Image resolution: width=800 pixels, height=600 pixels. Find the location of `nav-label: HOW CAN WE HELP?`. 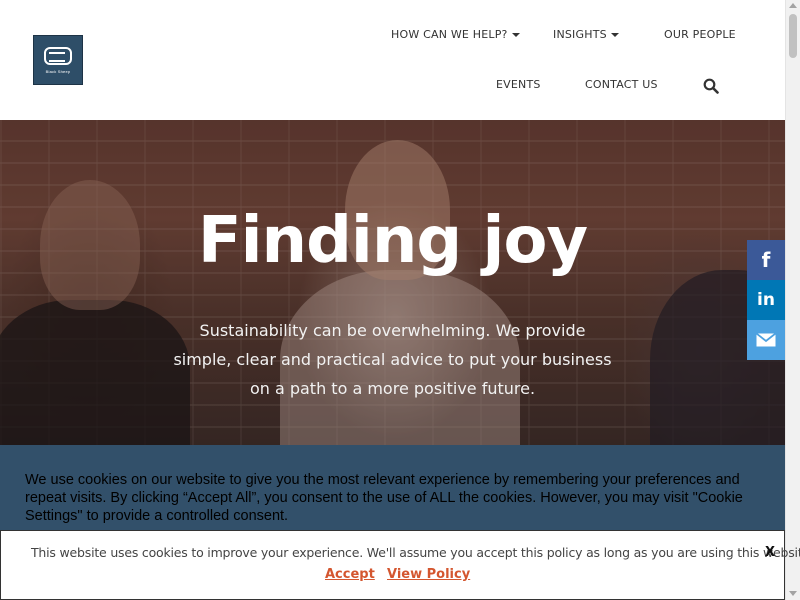

nav-label: HOW CAN WE HELP? is located at coordinates (449, 34).